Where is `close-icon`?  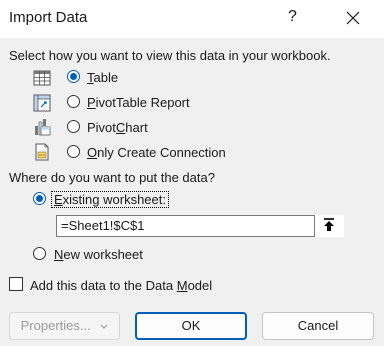
close-icon is located at coordinates (353, 18).